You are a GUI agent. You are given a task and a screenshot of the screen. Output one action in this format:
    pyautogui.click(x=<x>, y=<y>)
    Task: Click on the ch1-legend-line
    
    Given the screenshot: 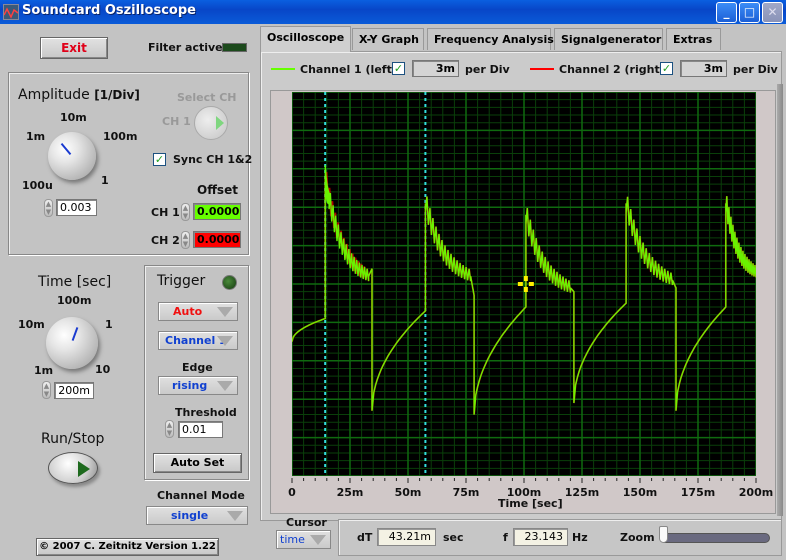 What is the action you would take?
    pyautogui.click(x=283, y=69)
    